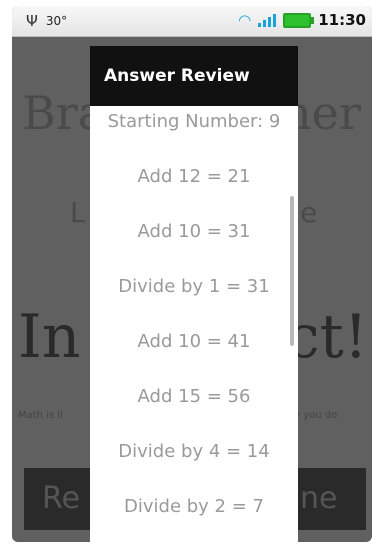  Describe the element at coordinates (194, 341) in the screenshot. I see `list-item: Add 10 = 41` at that location.